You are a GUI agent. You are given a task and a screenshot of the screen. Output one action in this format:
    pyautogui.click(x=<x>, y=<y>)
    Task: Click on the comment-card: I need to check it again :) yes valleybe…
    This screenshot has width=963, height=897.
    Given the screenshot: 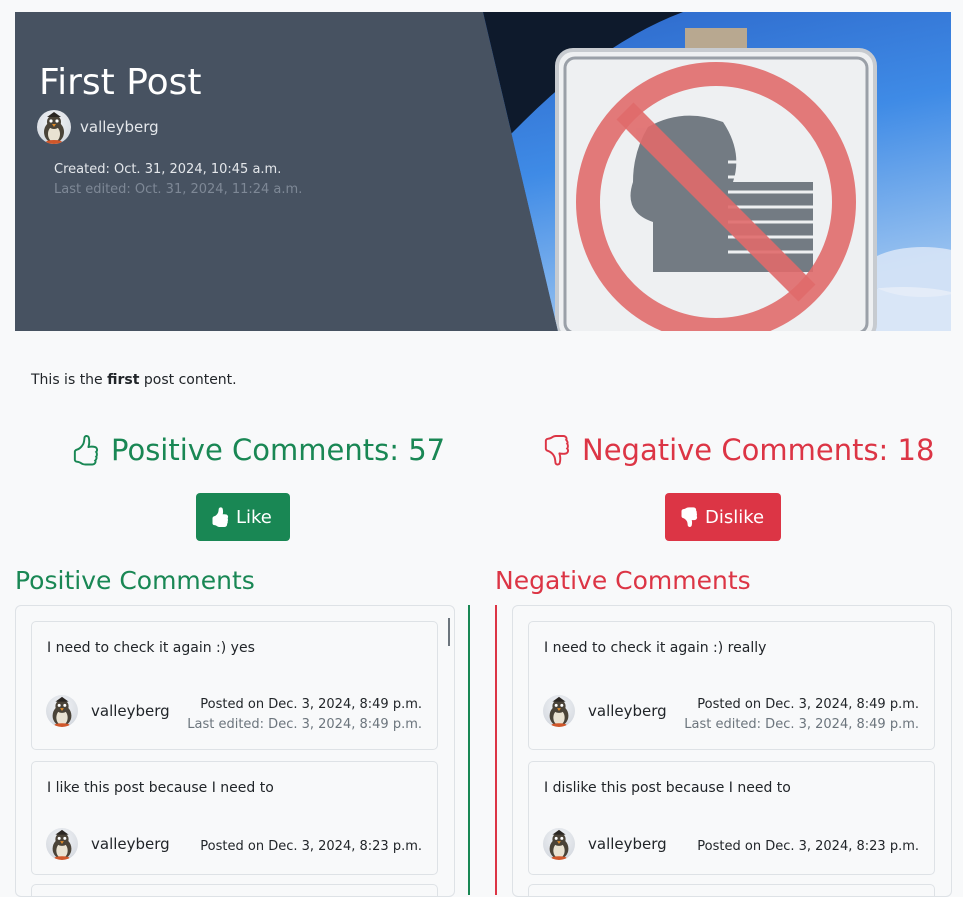 What is the action you would take?
    pyautogui.click(x=234, y=685)
    